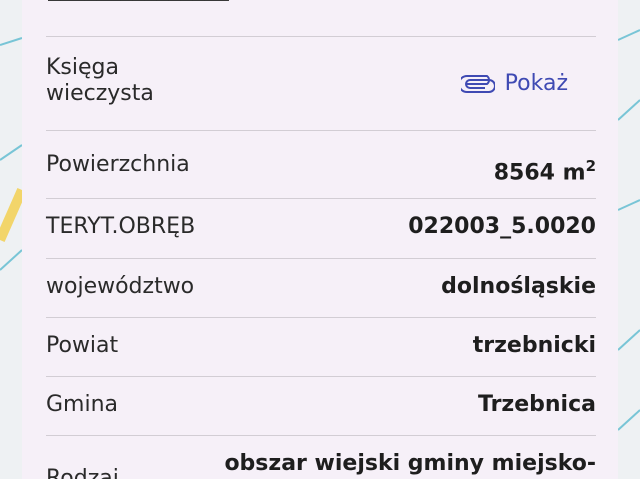  Describe the element at coordinates (120, 286) in the screenshot. I see `voivodeship-label: województwo` at that location.